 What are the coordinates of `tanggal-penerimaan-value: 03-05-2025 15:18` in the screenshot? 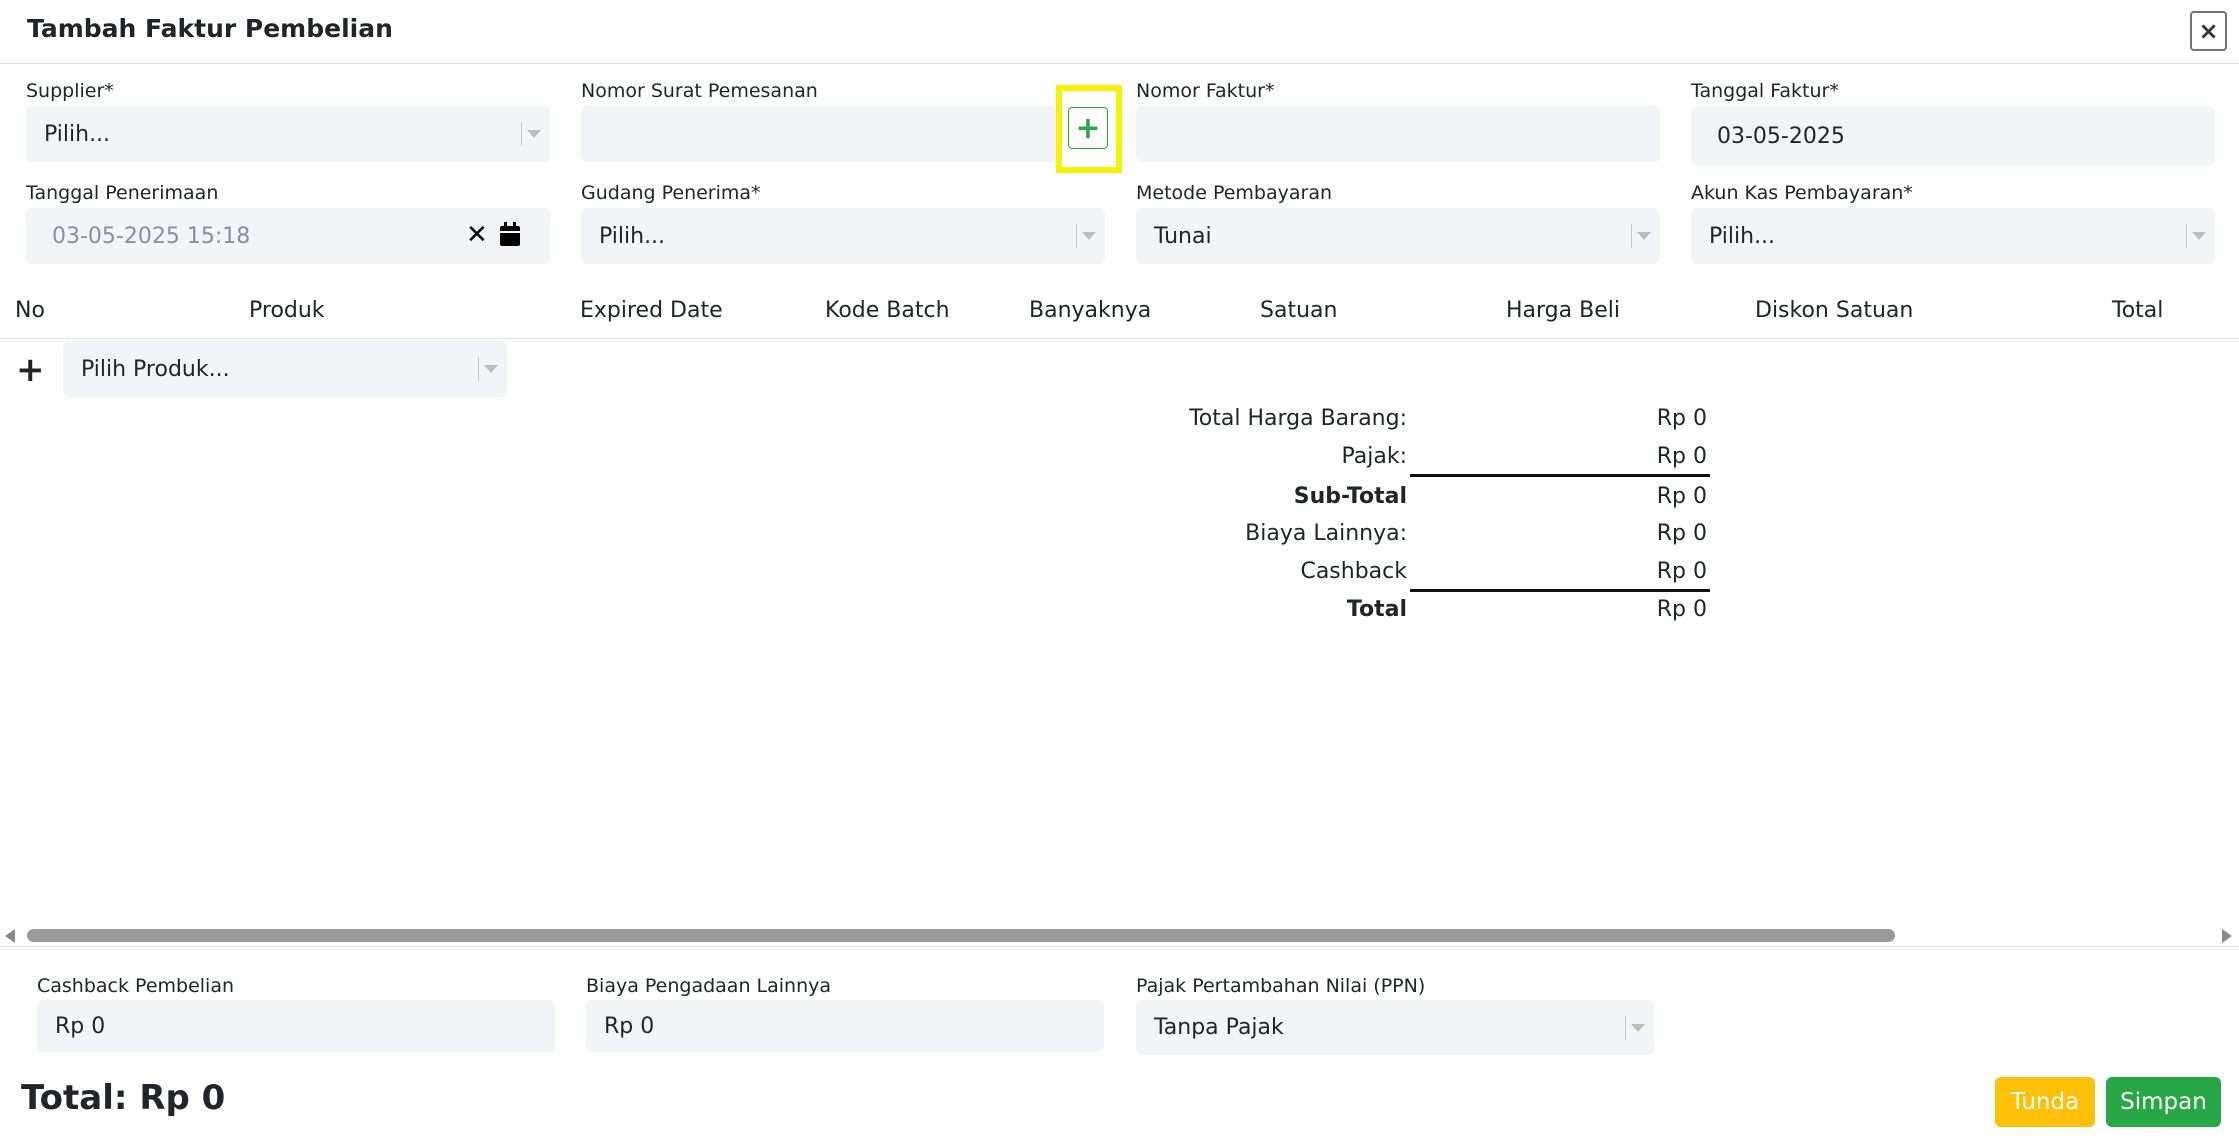 It's located at (151, 236).